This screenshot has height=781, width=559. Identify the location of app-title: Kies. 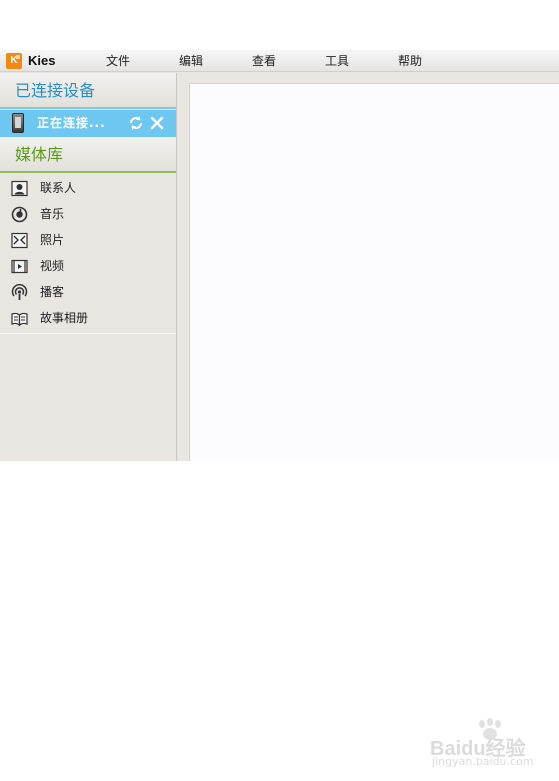
(42, 60).